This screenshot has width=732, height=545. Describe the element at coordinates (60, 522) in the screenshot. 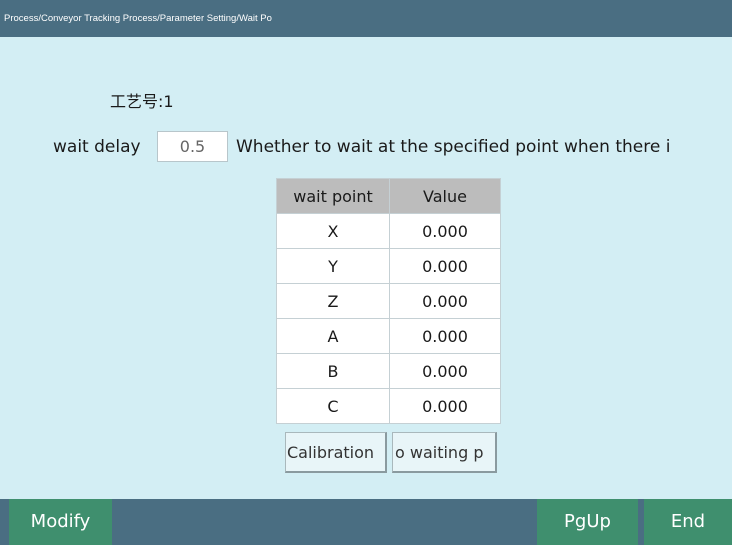

I see `modify-button: Modify` at that location.